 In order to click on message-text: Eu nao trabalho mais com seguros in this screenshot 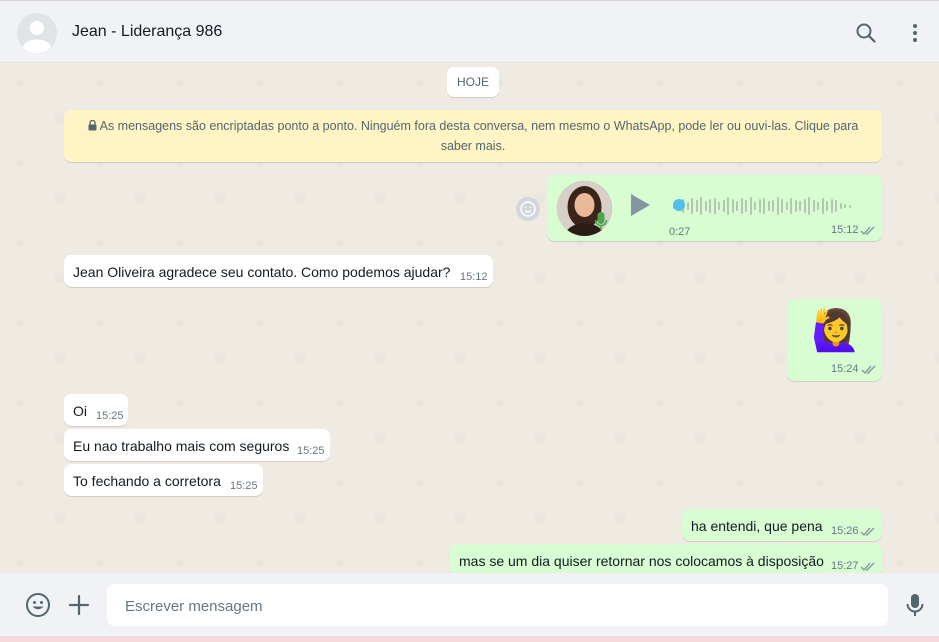, I will do `click(181, 446)`.